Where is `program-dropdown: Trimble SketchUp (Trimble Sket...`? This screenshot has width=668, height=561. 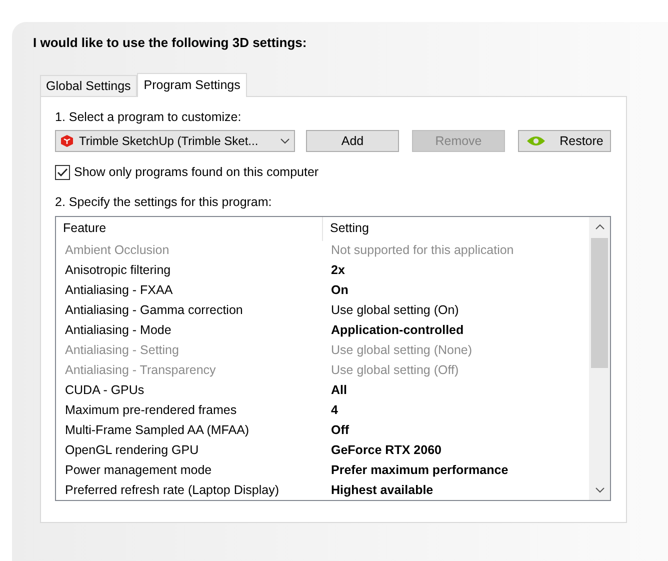
program-dropdown: Trimble SketchUp (Trimble Sket... is located at coordinates (175, 141).